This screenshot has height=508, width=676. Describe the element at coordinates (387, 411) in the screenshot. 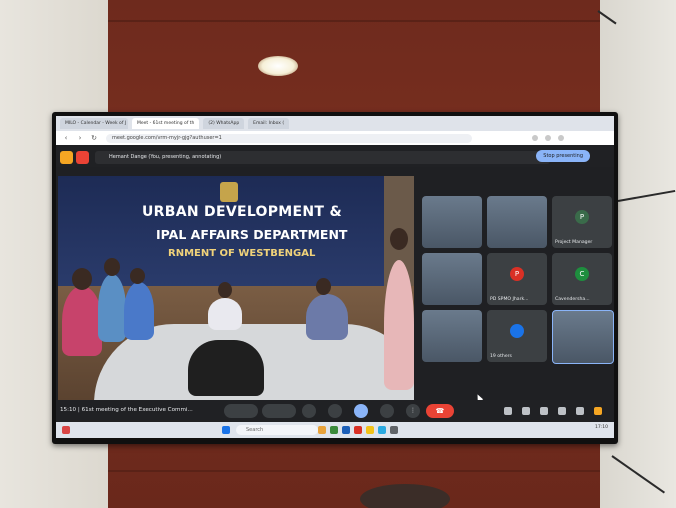

I see `raise-hand-icon` at that location.